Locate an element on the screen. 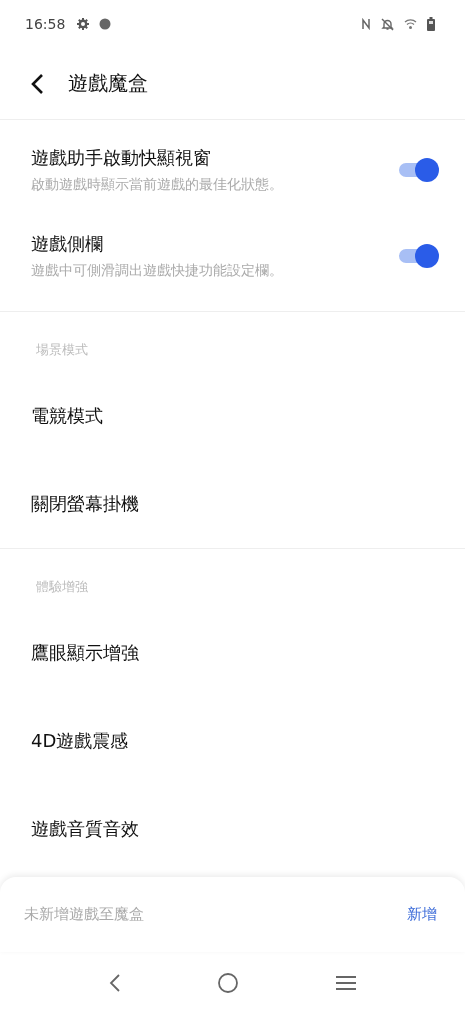  back-nav-icon is located at coordinates (114, 983).